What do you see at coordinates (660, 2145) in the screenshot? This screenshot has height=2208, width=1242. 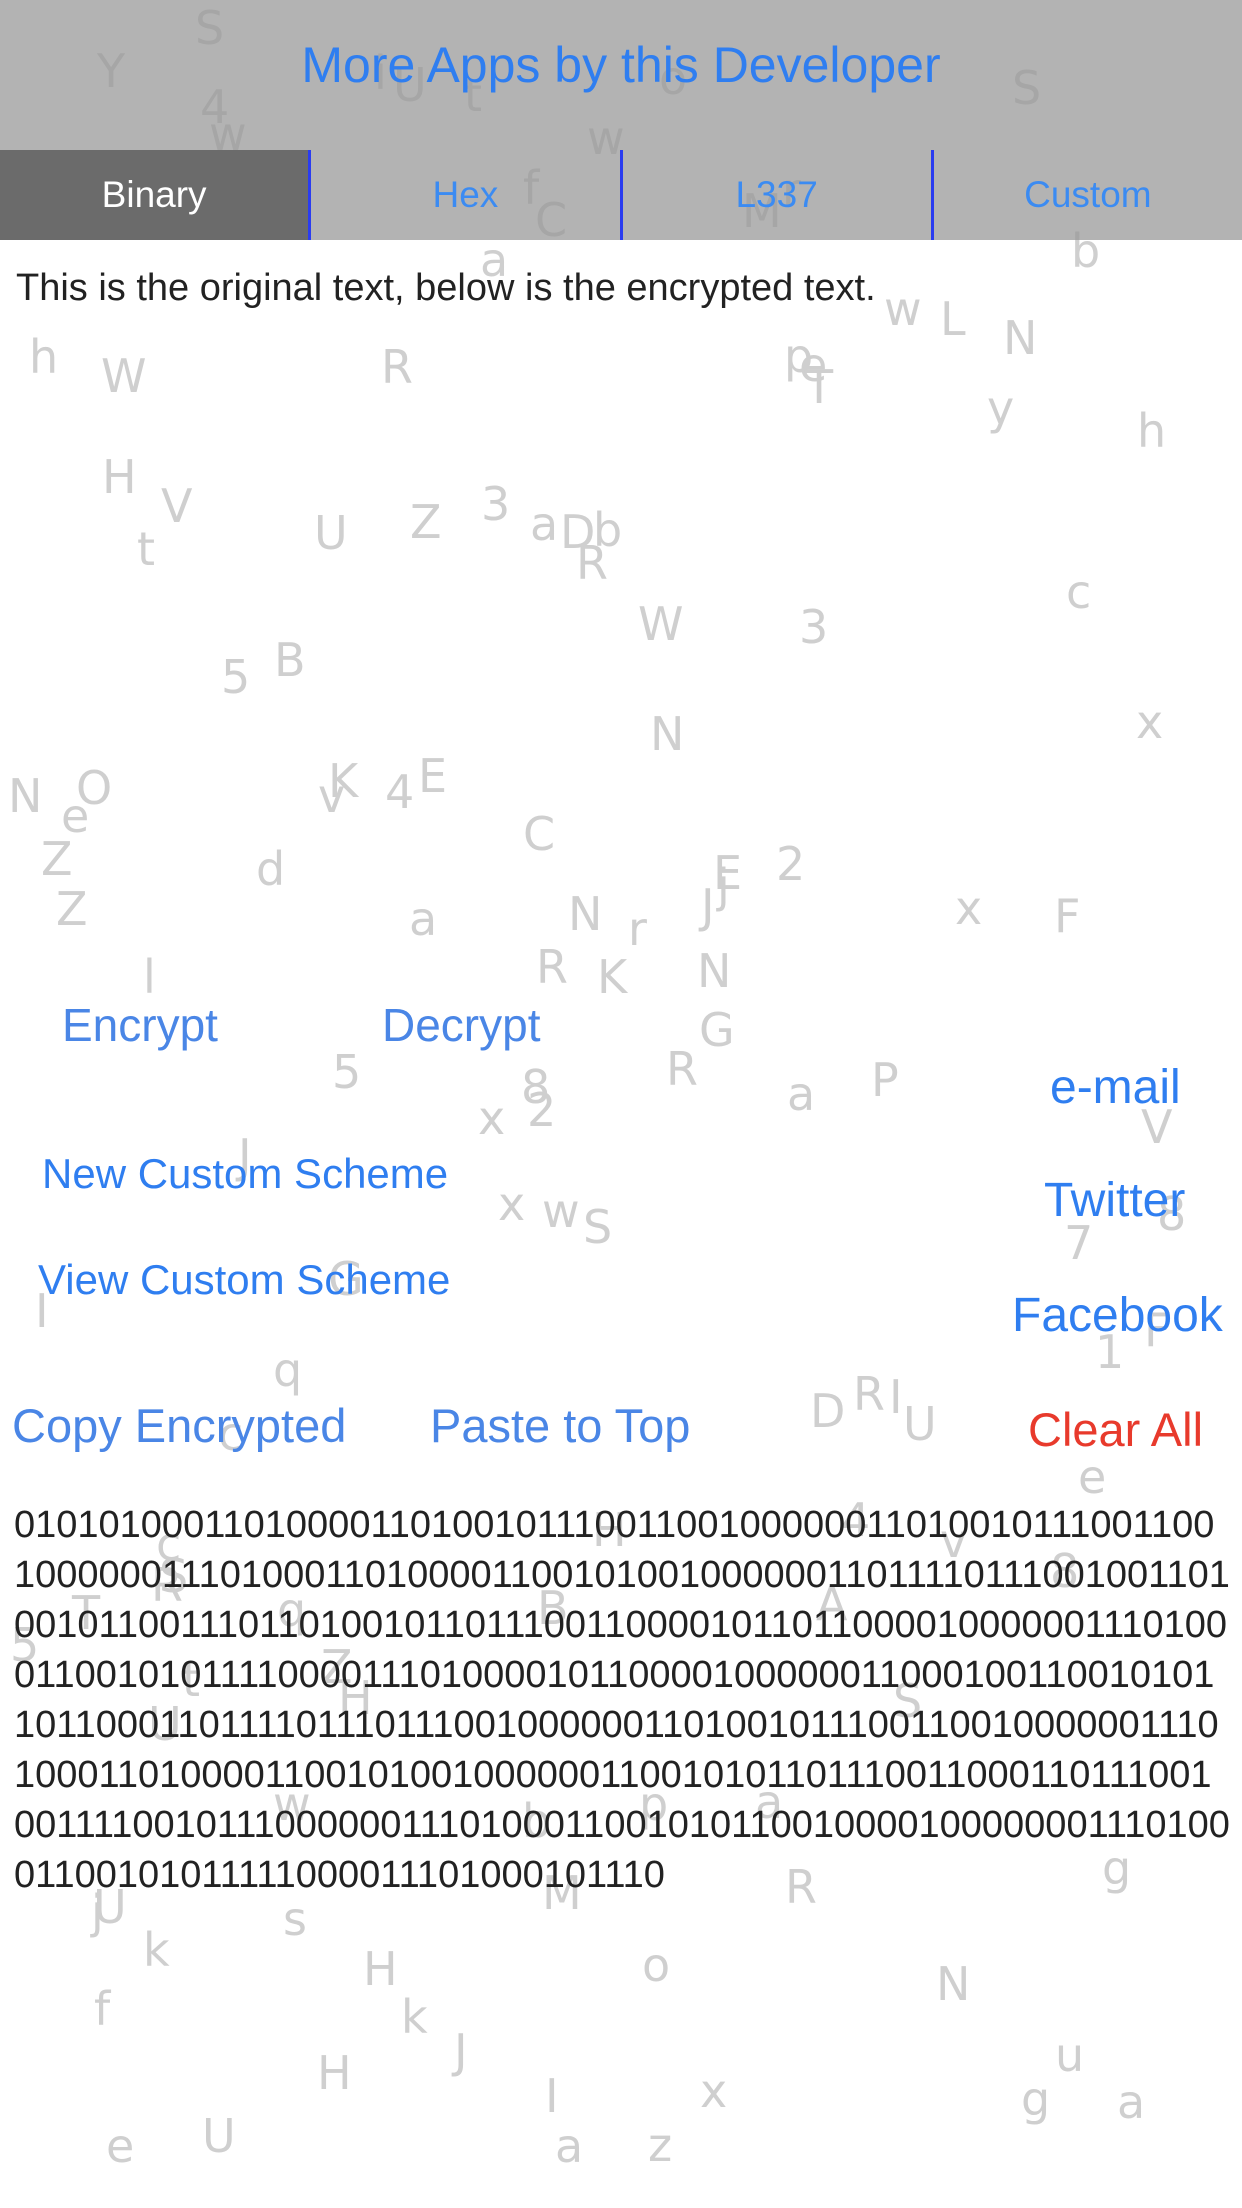 I see `background-letter: z` at bounding box center [660, 2145].